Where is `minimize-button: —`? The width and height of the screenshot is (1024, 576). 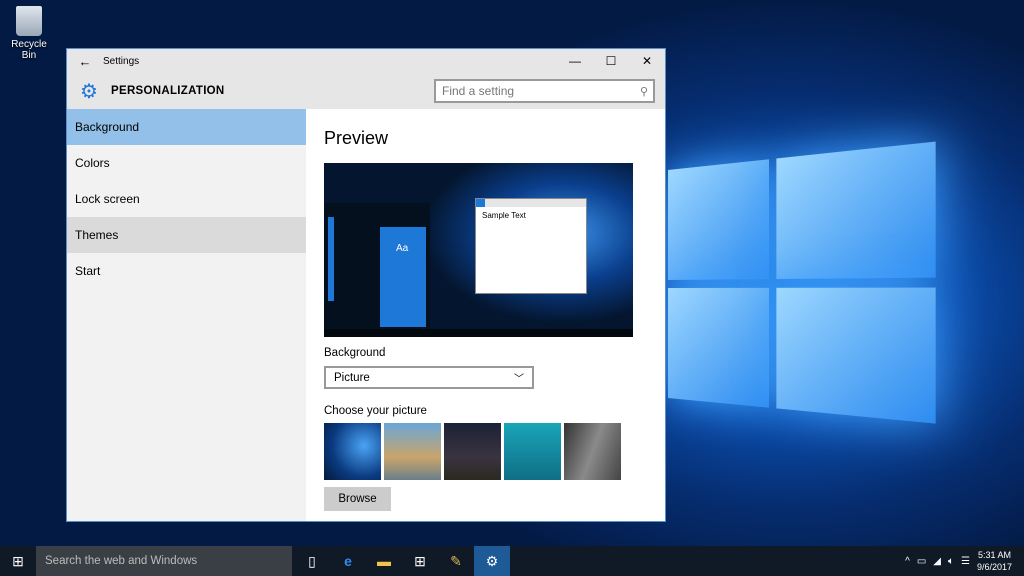
minimize-button: — is located at coordinates (575, 61).